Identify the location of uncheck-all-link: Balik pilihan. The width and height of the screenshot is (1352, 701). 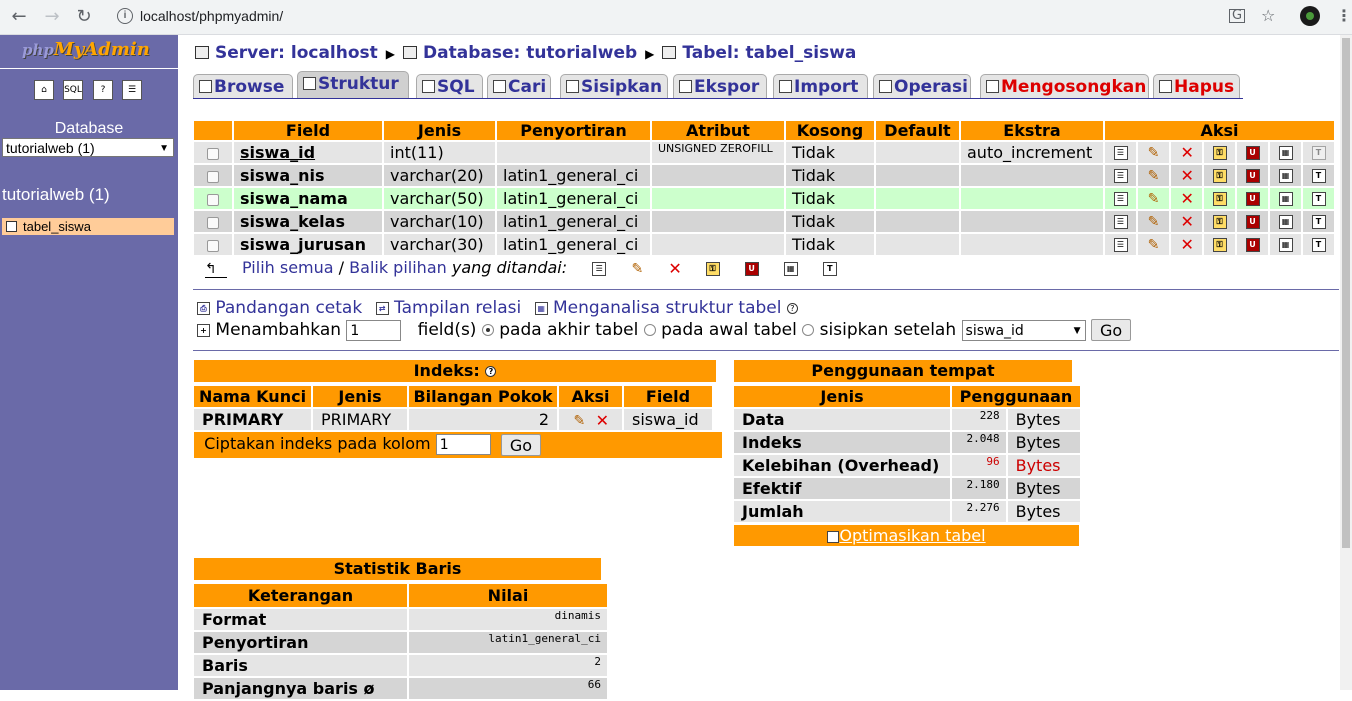
(398, 267).